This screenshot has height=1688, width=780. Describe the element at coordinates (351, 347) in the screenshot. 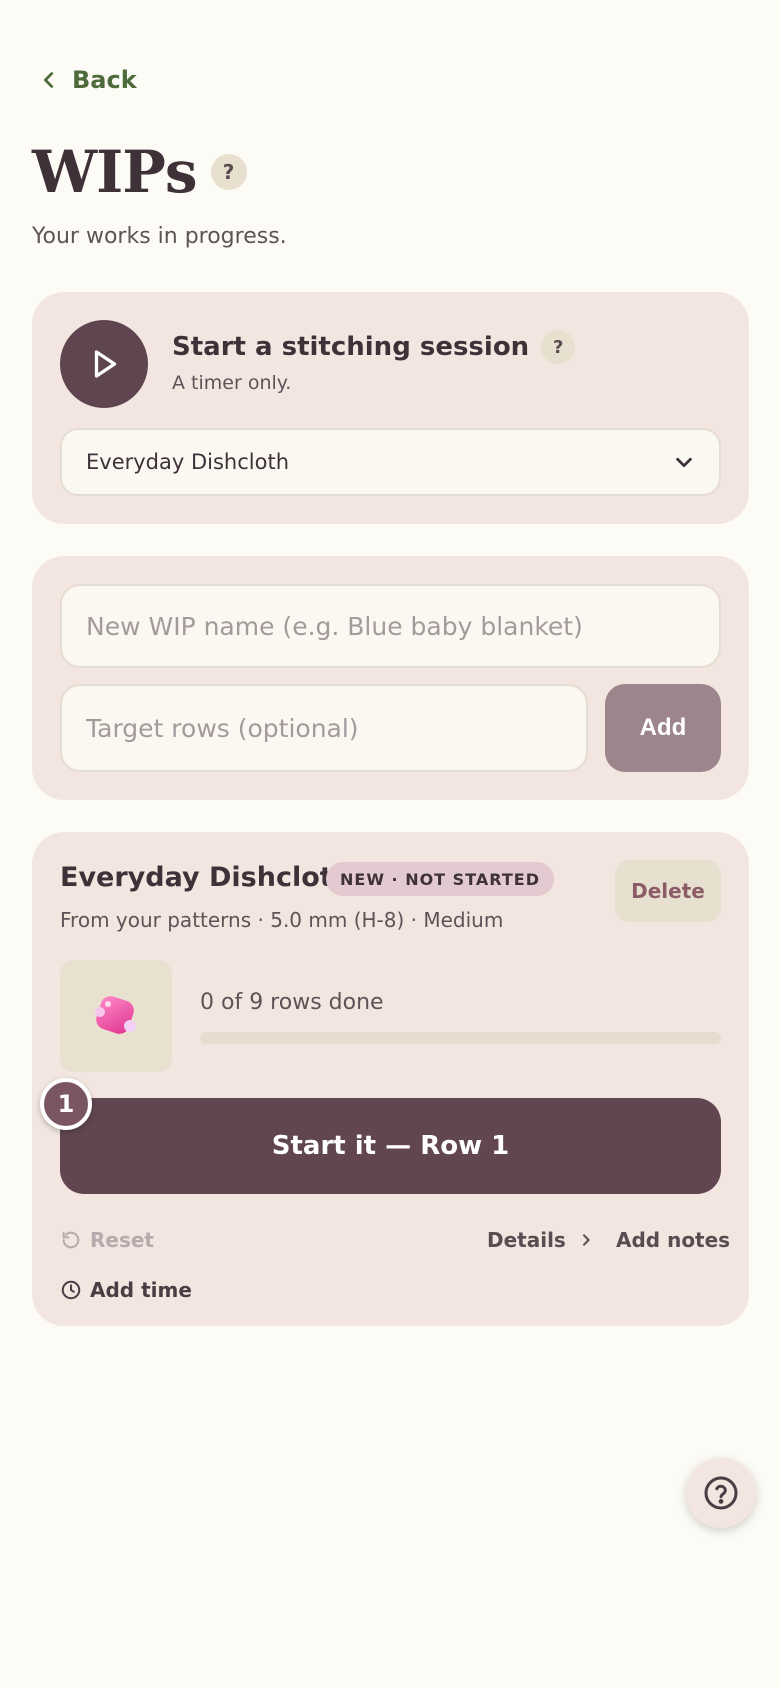

I see `session-title: Start a stitching session` at that location.